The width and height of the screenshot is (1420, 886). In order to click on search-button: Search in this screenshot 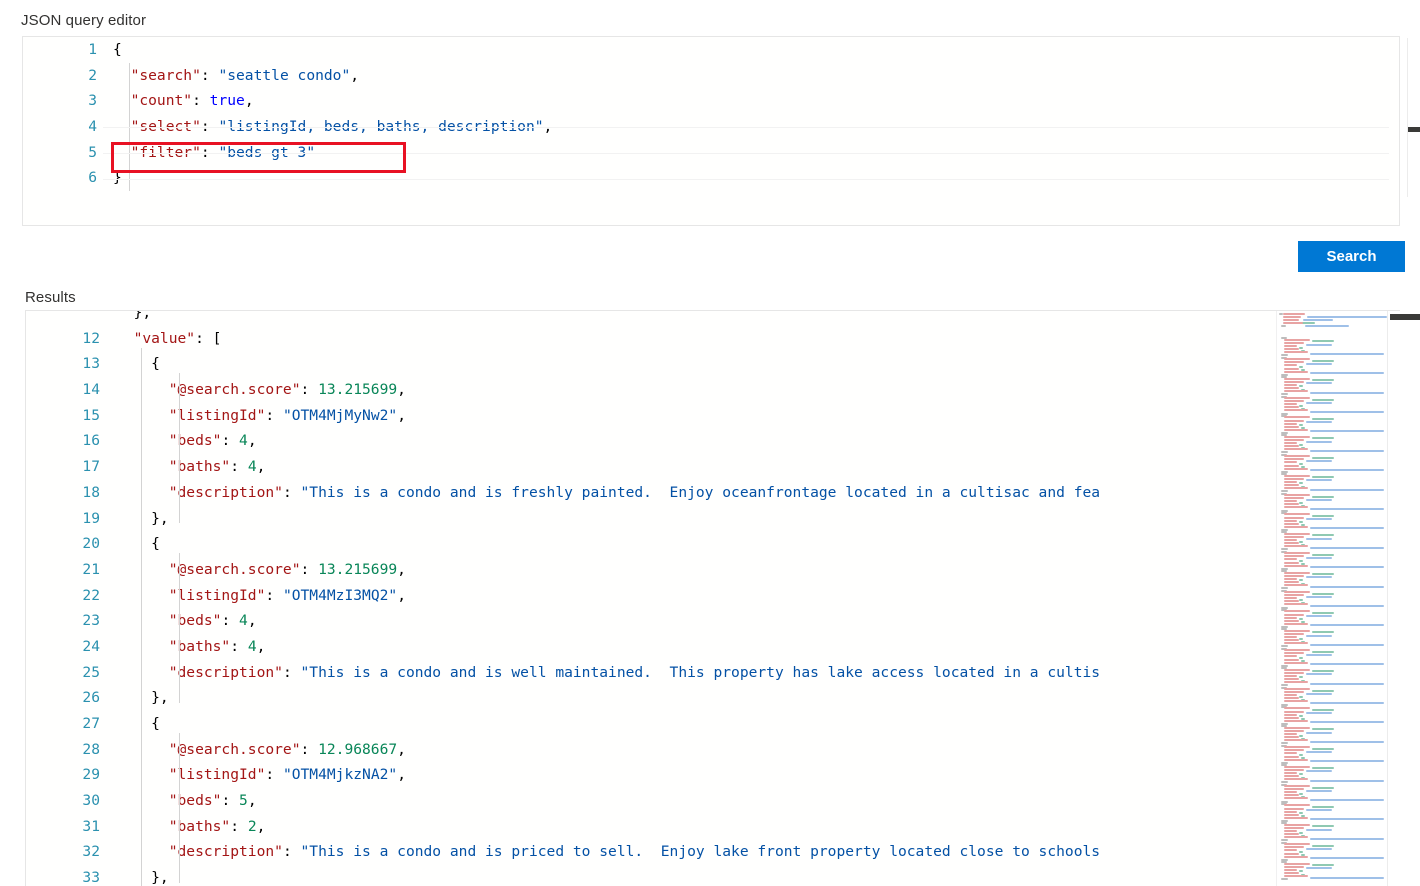, I will do `click(1351, 256)`.